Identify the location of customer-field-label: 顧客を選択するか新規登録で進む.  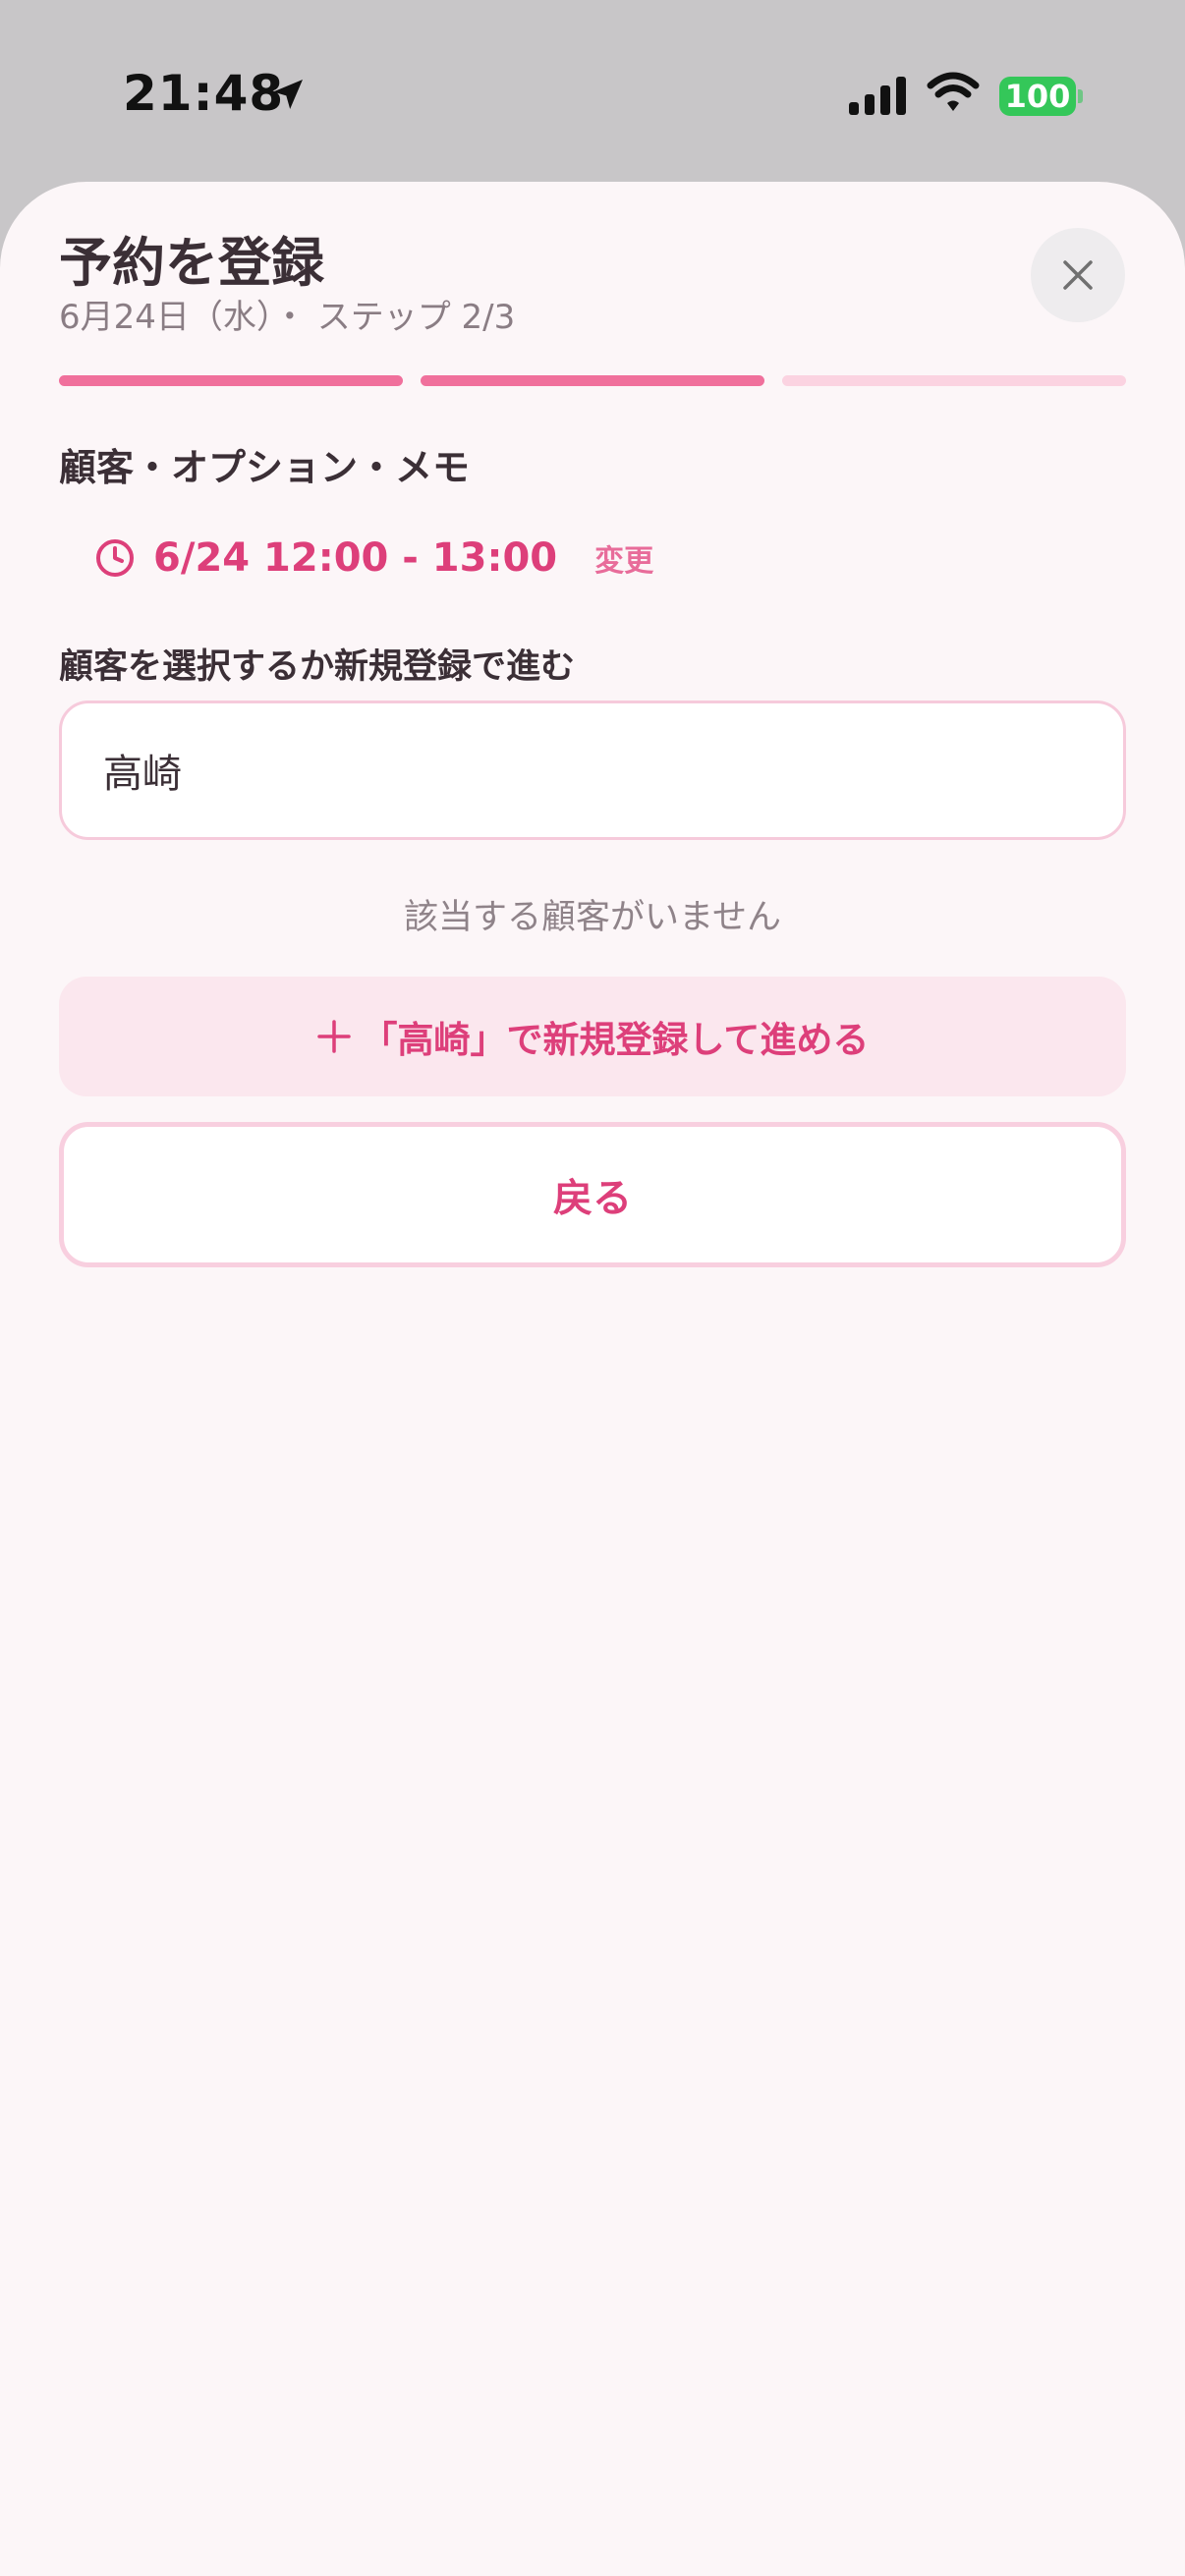
(318, 667).